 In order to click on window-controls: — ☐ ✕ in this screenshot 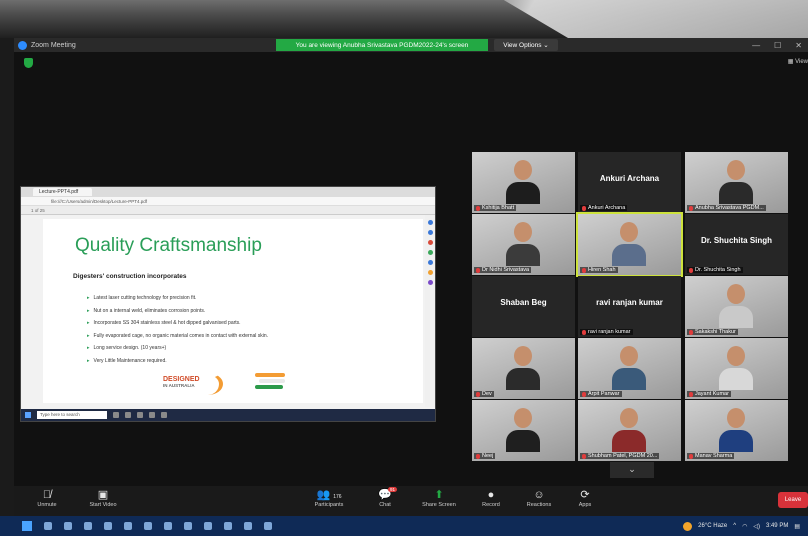, I will do `click(777, 45)`.